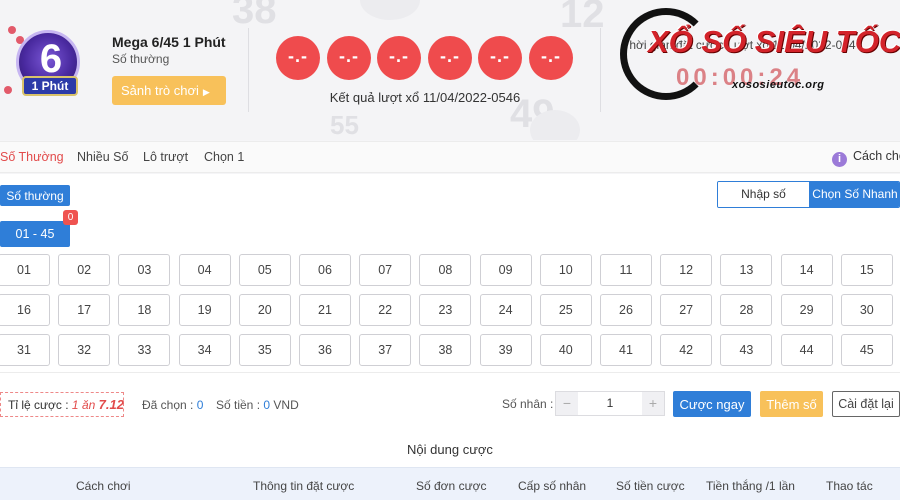 The image size is (900, 500). I want to click on decor-number: 12, so click(582, 18).